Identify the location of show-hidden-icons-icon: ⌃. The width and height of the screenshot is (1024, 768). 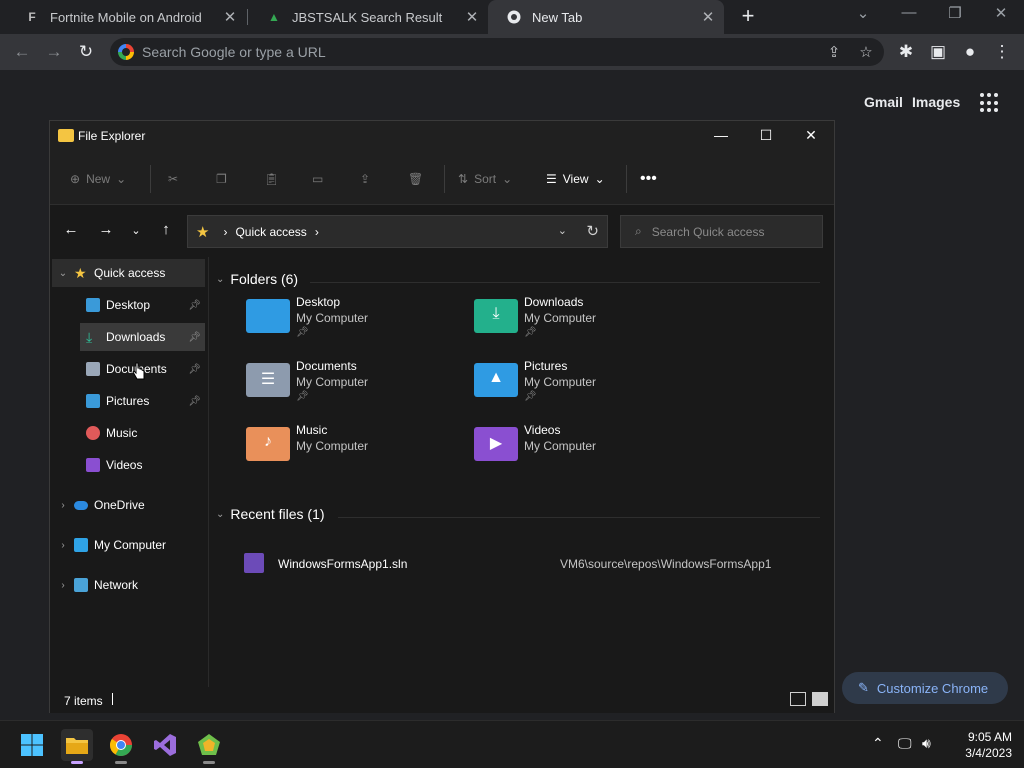
(878, 743).